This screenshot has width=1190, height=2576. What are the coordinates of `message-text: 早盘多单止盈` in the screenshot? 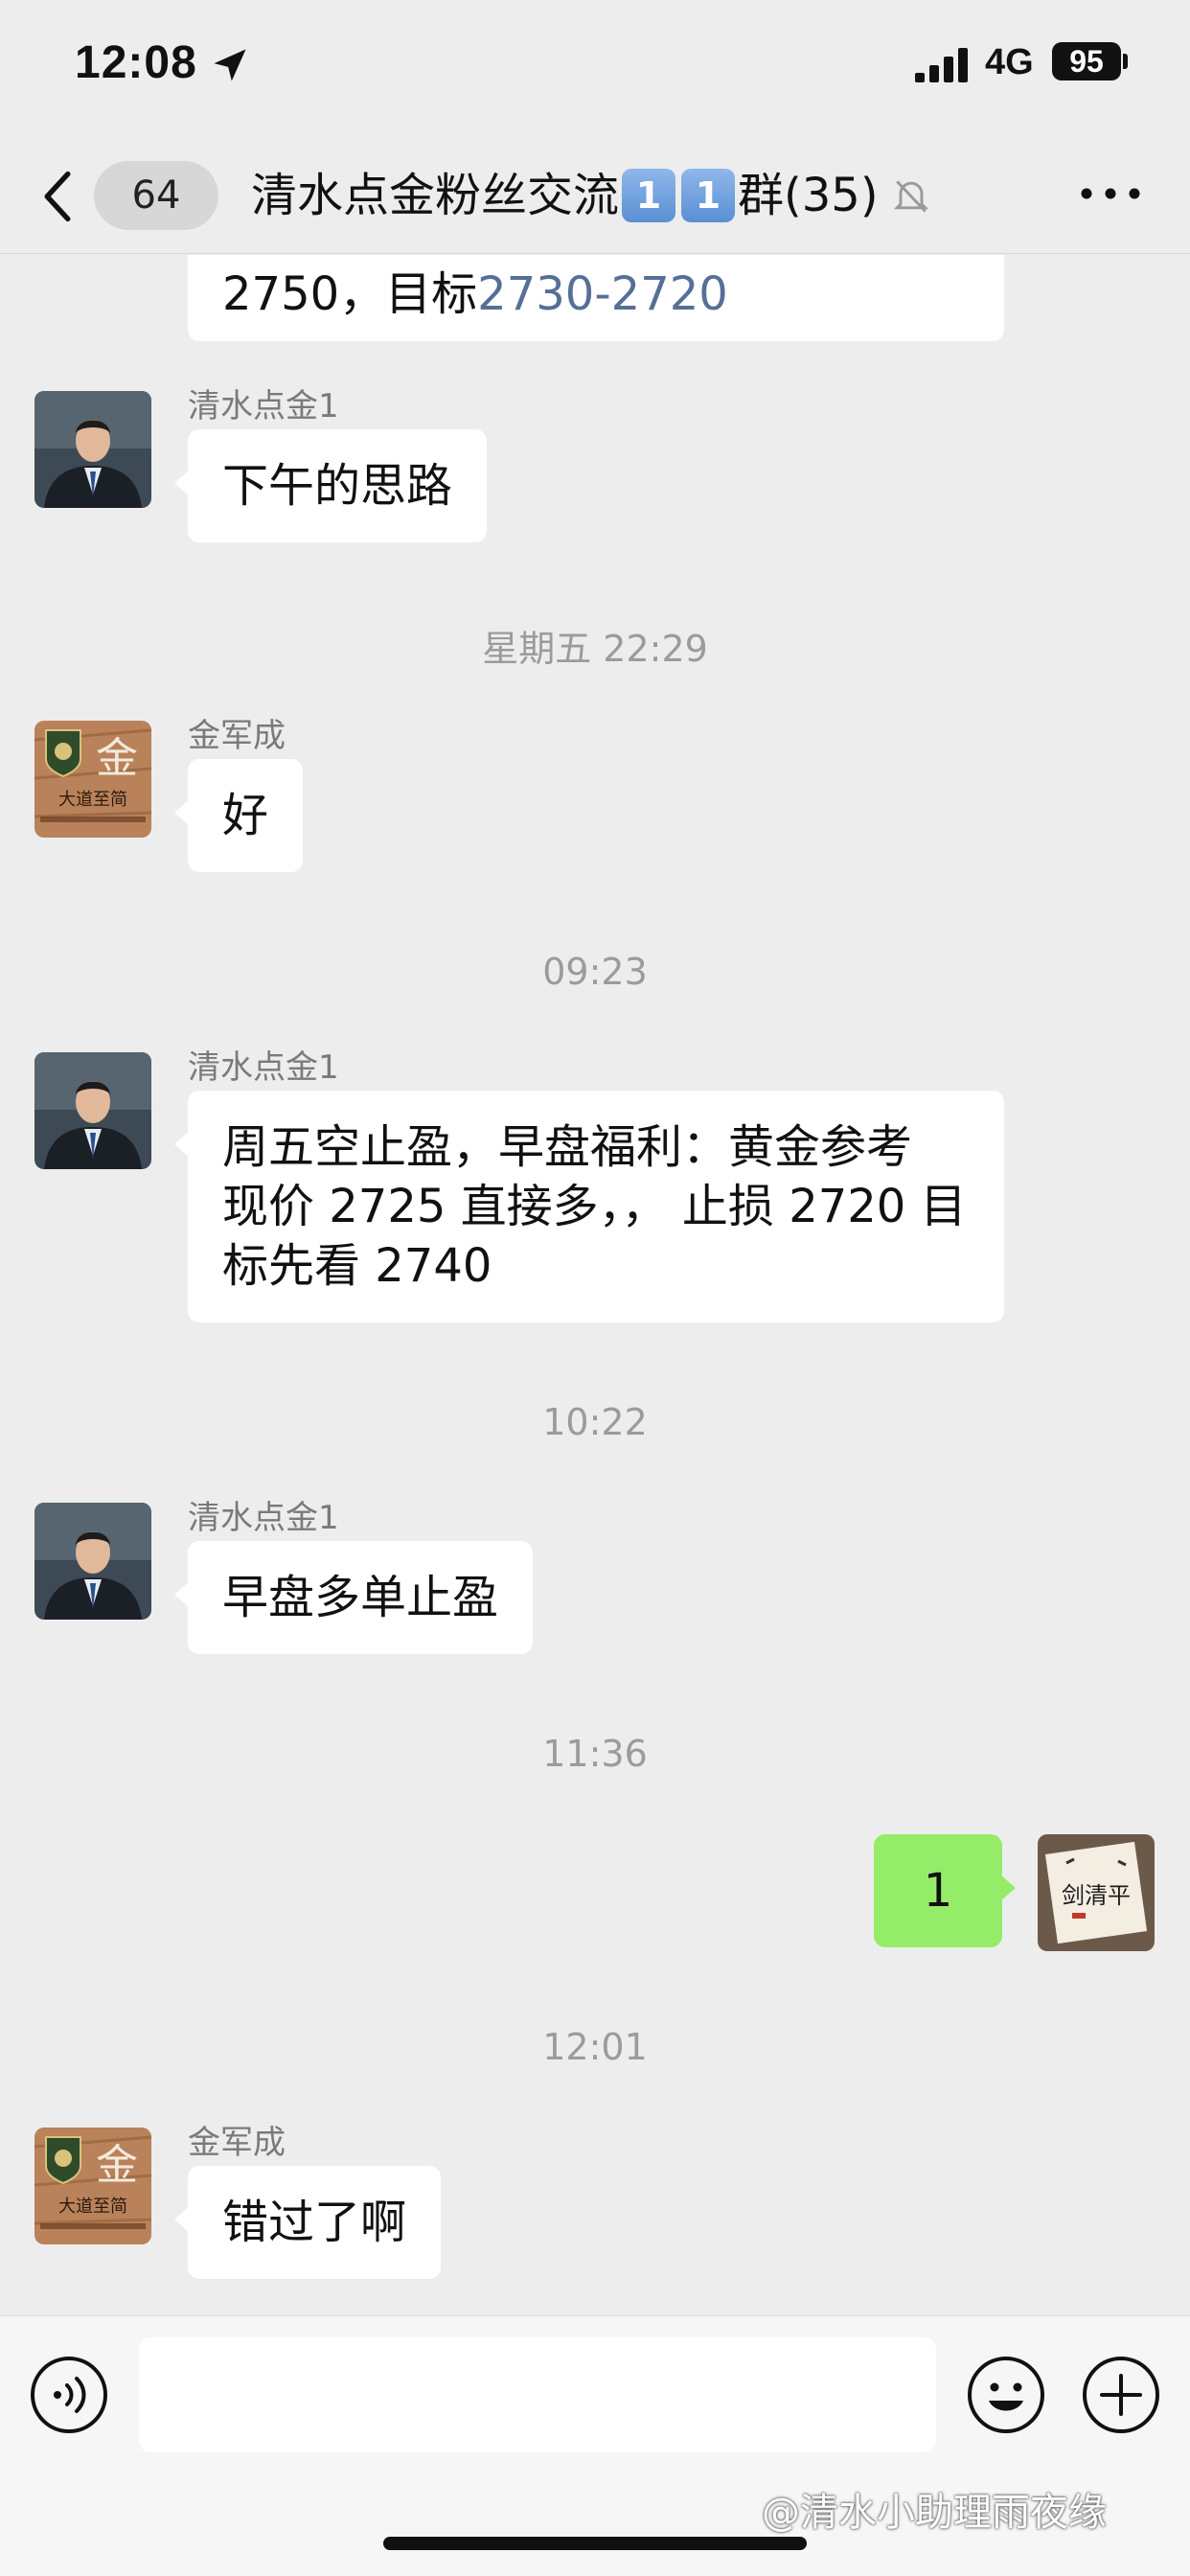 It's located at (360, 1598).